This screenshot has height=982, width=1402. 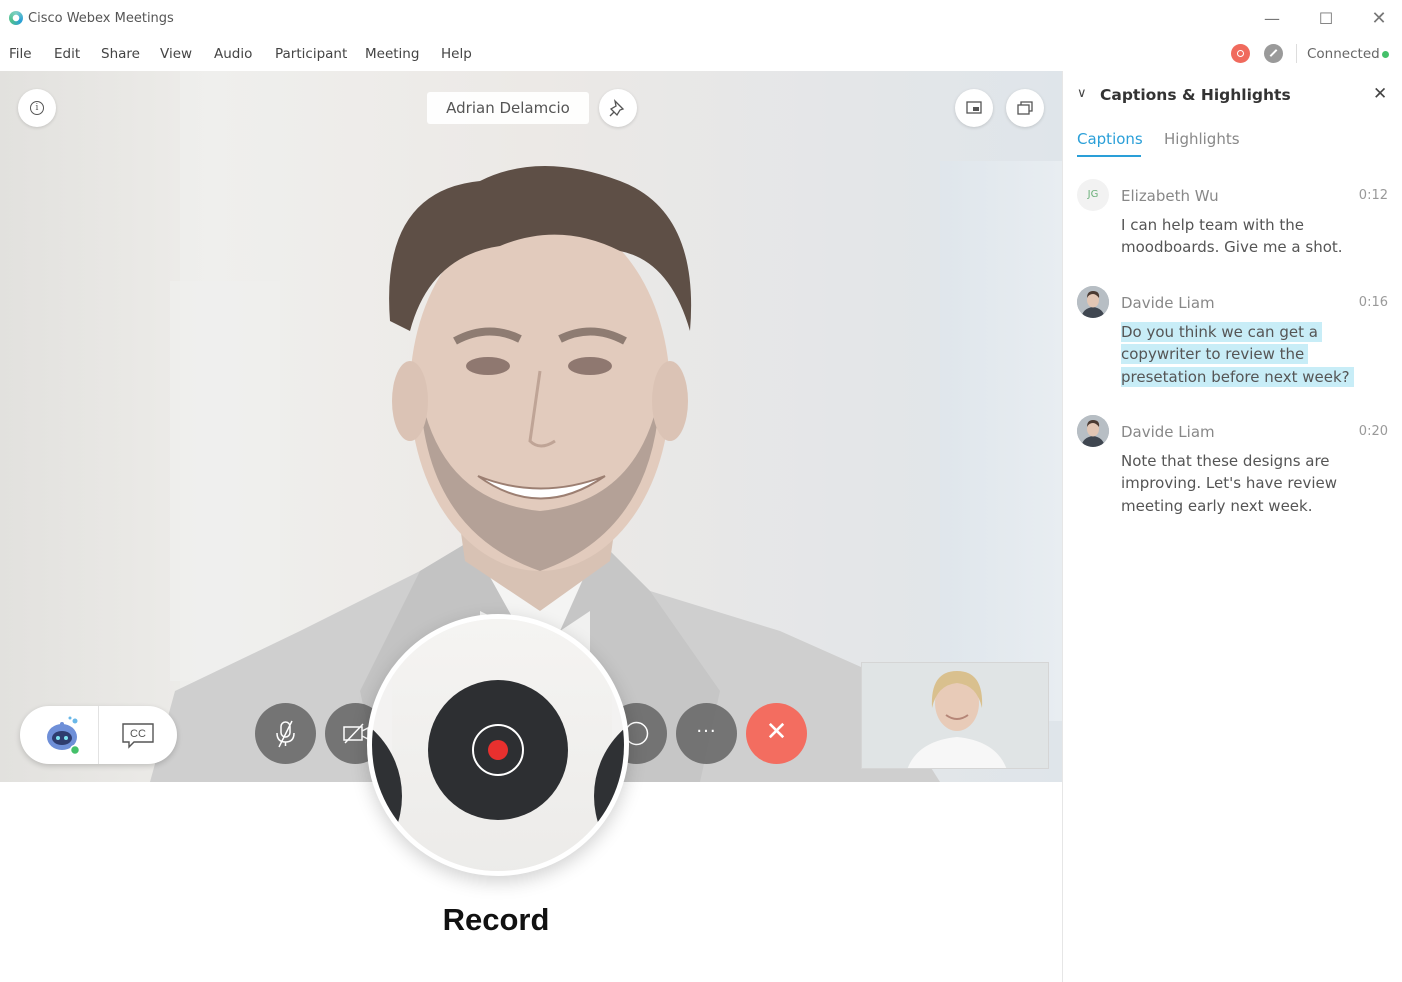 I want to click on title-bar: Cisco Webex Meetings — ☐ ✕, so click(x=701, y=19).